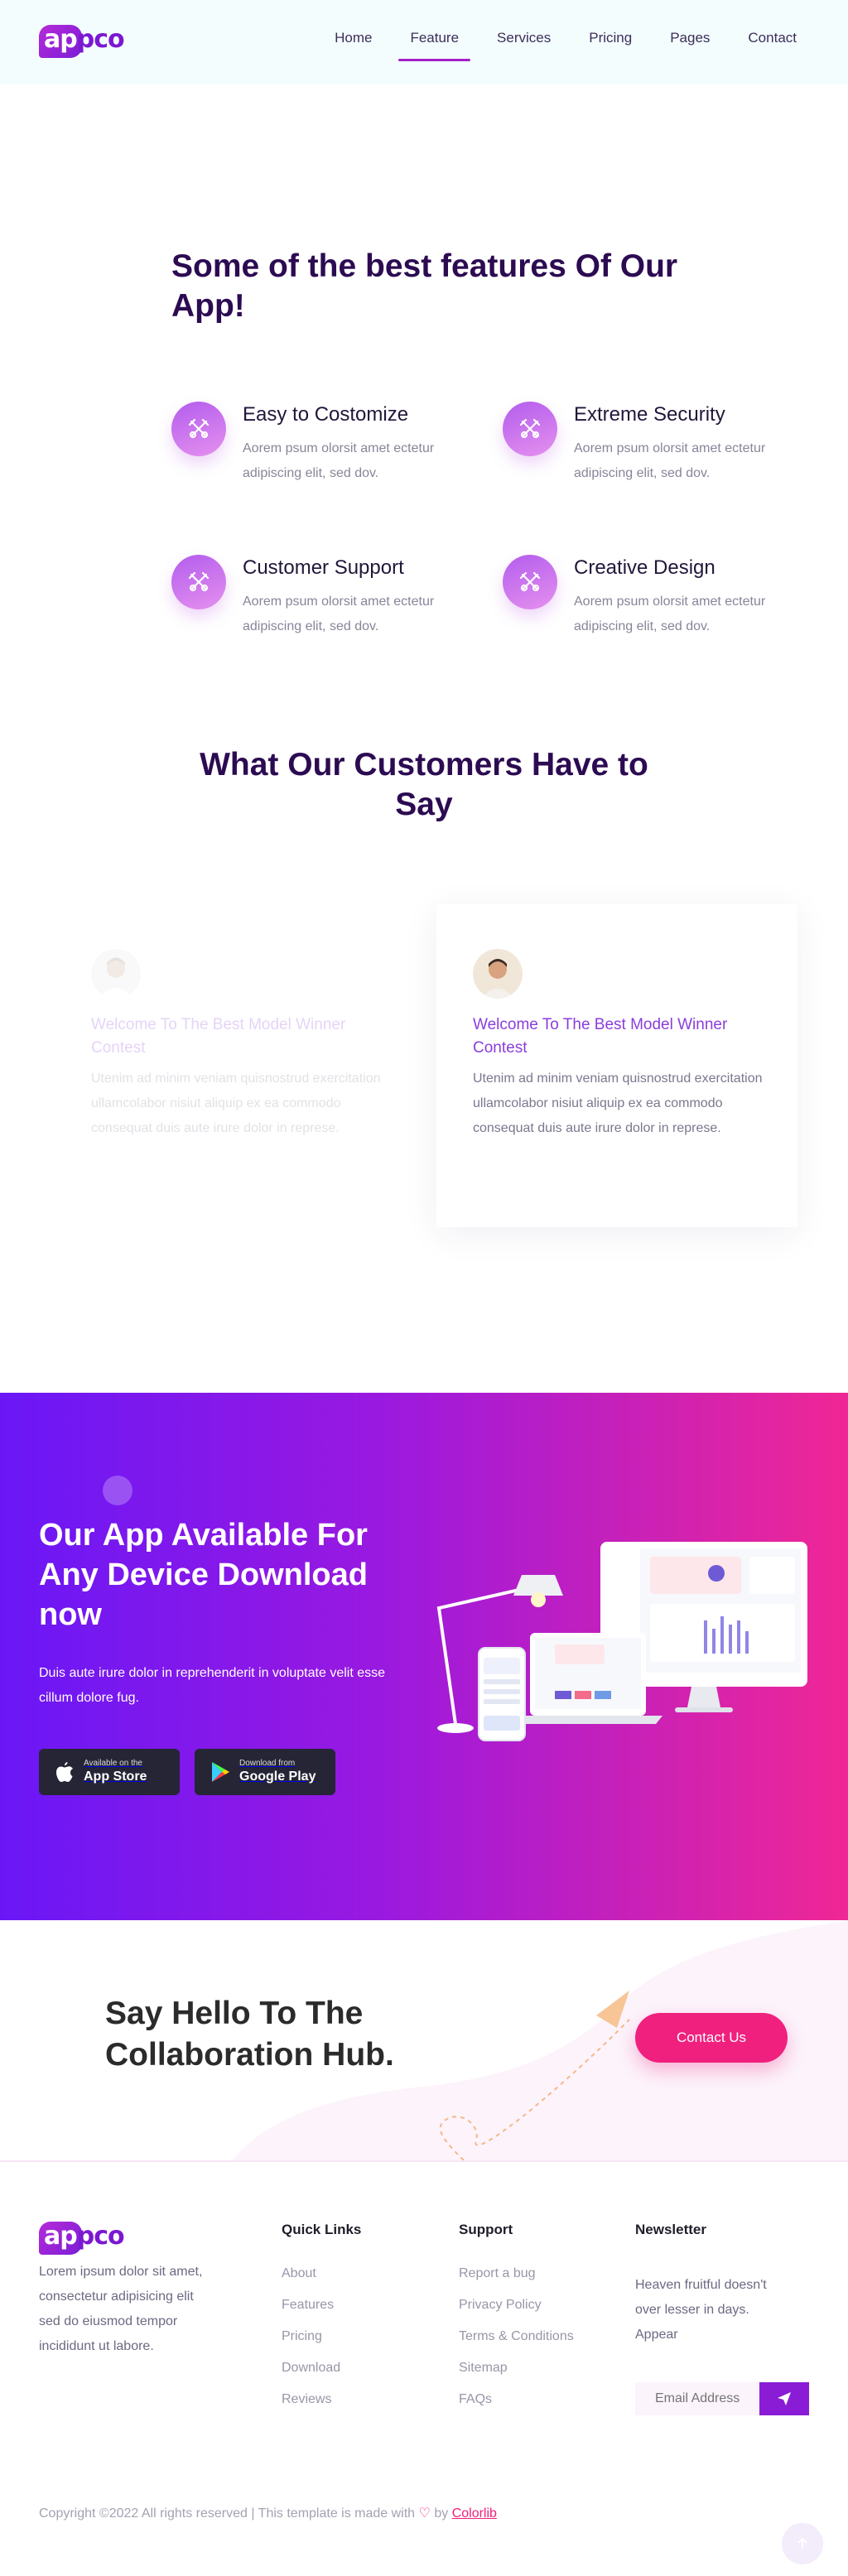  Describe the element at coordinates (517, 2274) in the screenshot. I see `footer-link-report-bug: Report a bug` at that location.